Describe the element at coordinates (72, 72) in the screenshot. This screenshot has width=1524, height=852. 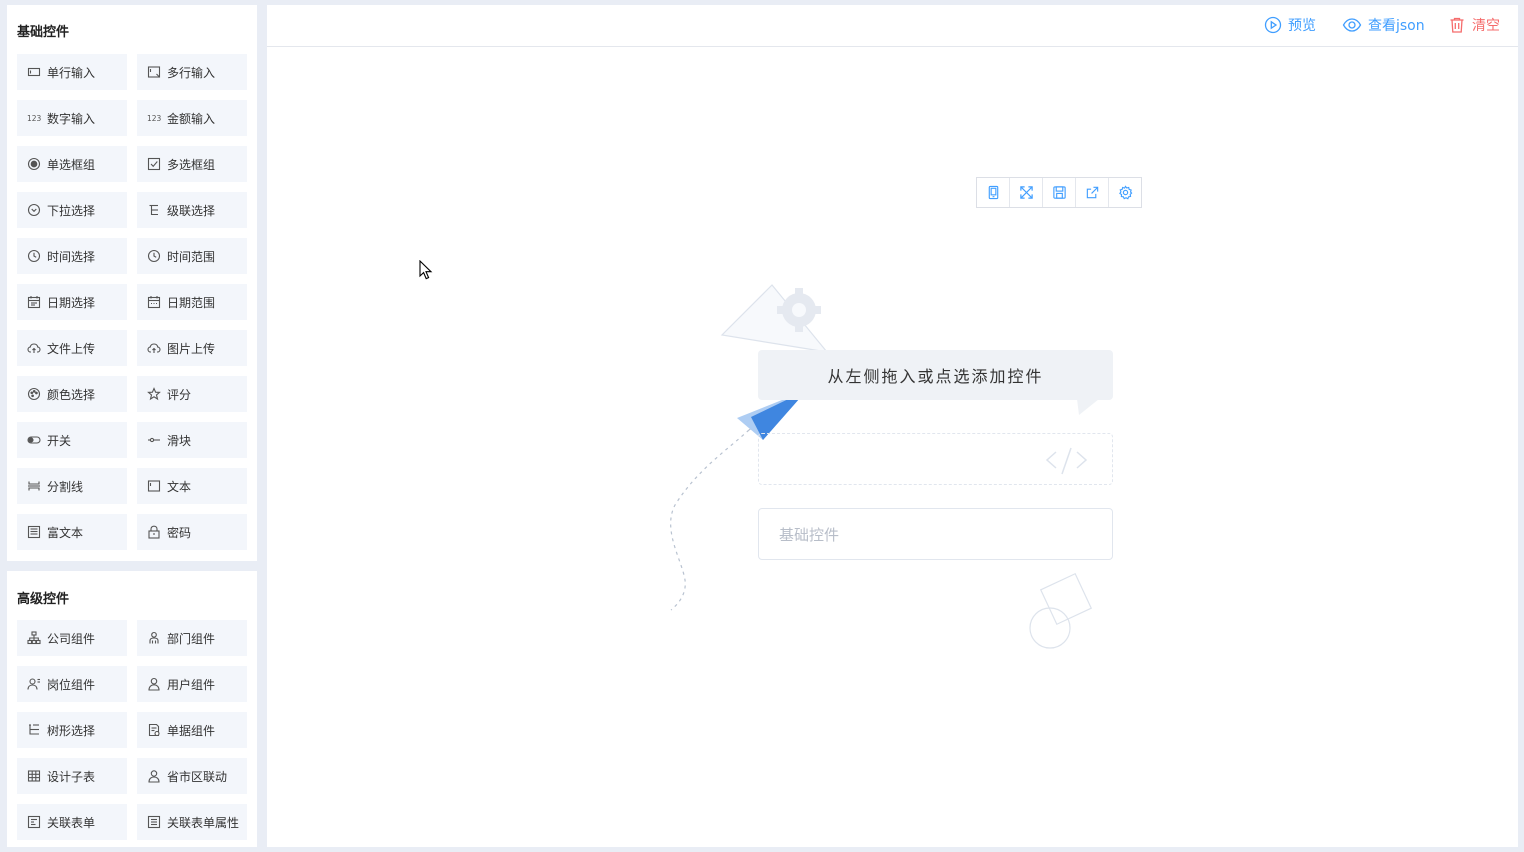
I see `basic-control-1: 单行输入` at that location.